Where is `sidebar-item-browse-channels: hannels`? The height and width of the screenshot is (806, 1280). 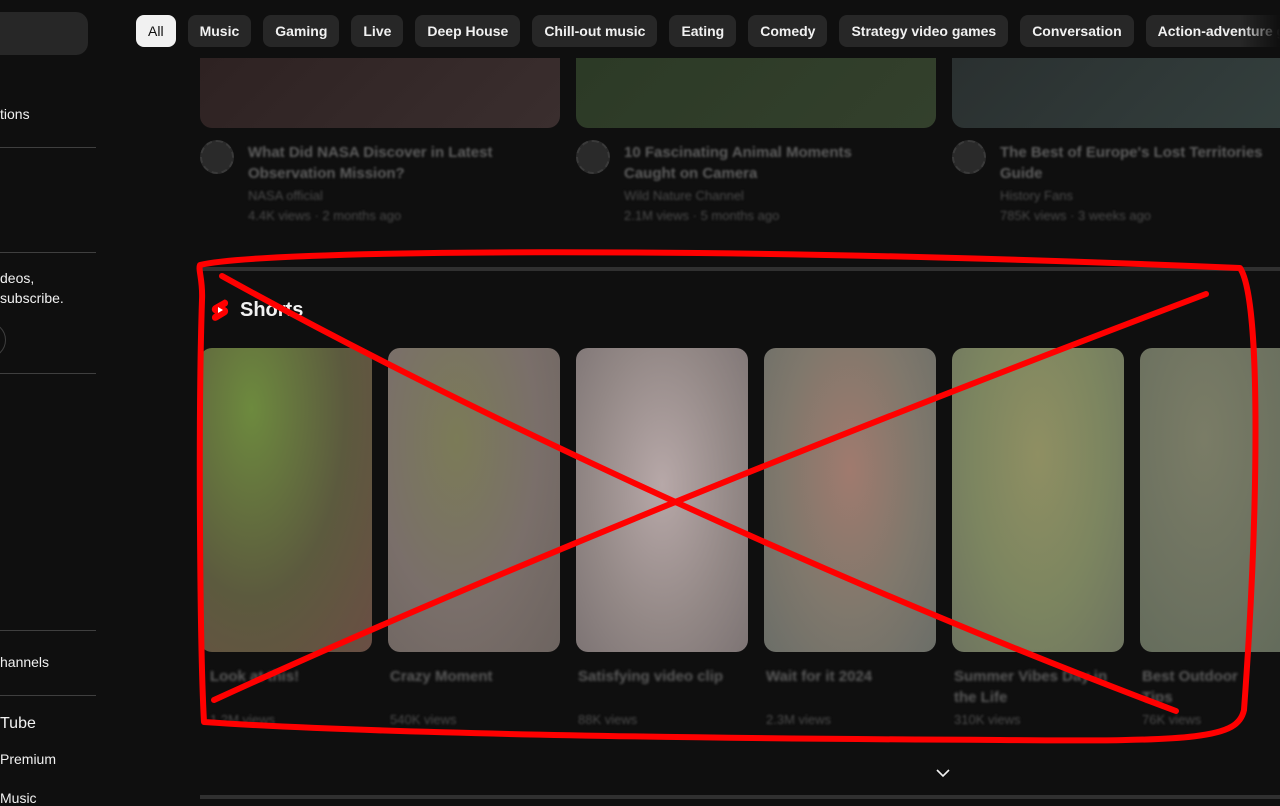 sidebar-item-browse-channels: hannels is located at coordinates (24, 662).